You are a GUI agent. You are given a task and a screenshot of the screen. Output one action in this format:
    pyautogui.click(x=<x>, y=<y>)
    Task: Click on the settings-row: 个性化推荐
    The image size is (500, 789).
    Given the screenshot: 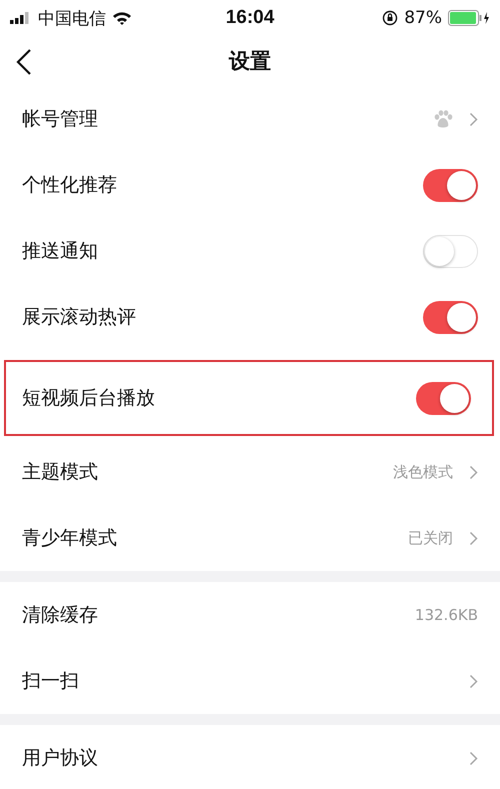 What is the action you would take?
    pyautogui.click(x=250, y=185)
    